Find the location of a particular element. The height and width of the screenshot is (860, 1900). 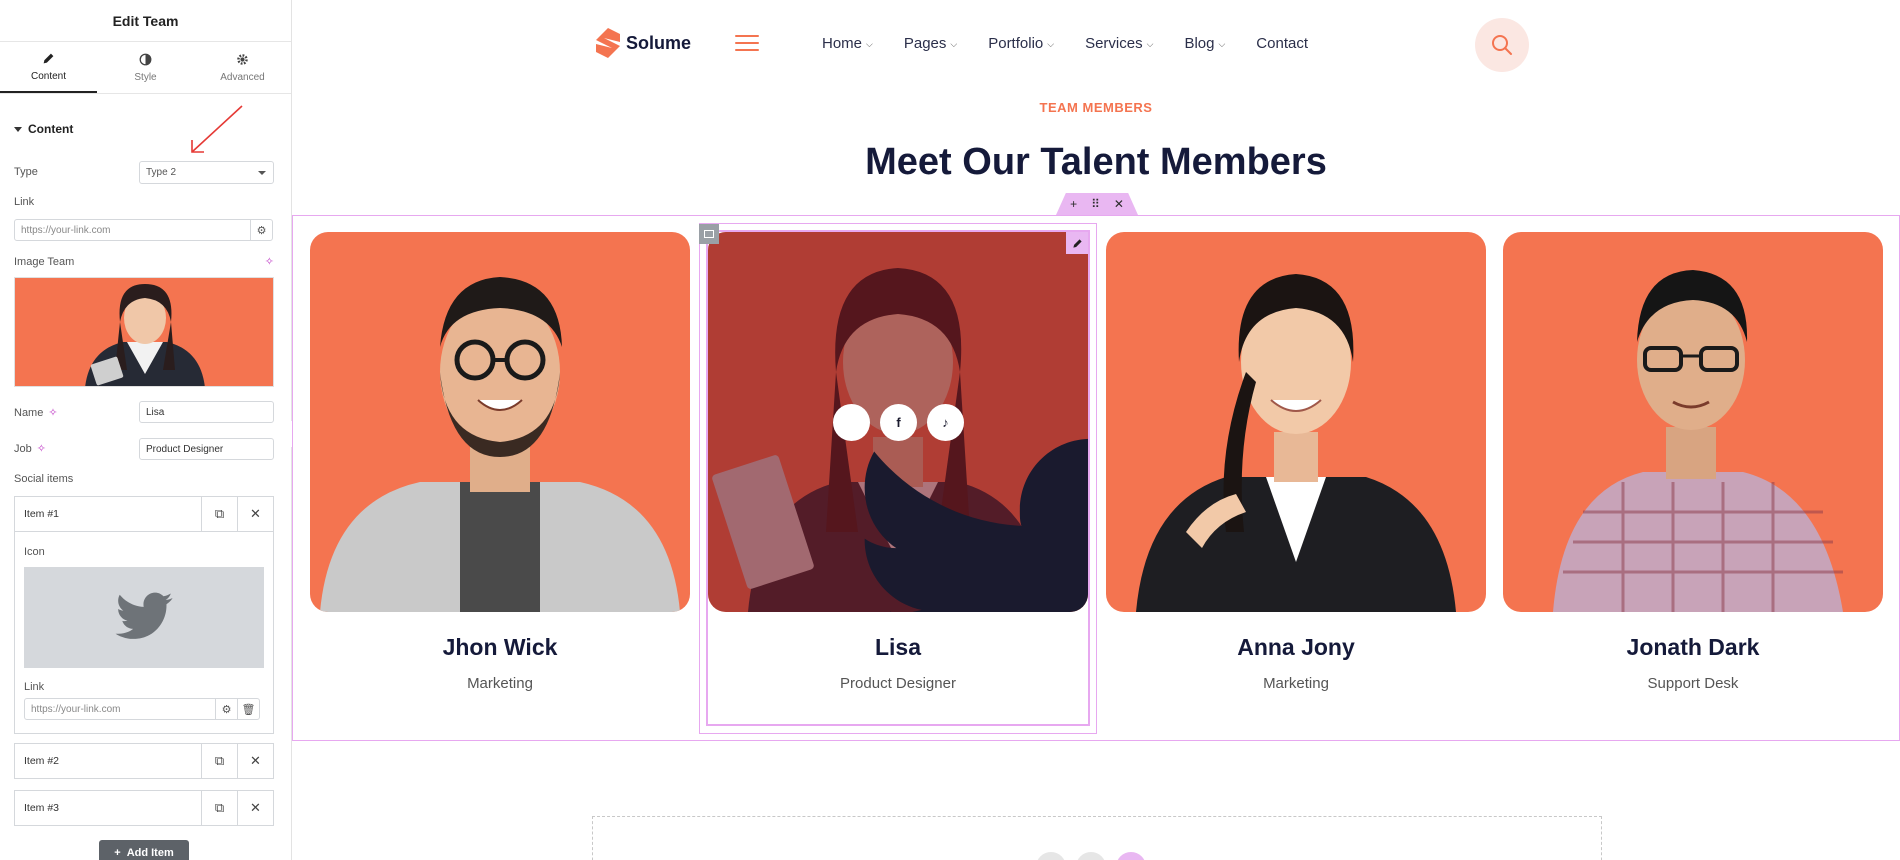

tab-advanced: Advanced is located at coordinates (242, 67).